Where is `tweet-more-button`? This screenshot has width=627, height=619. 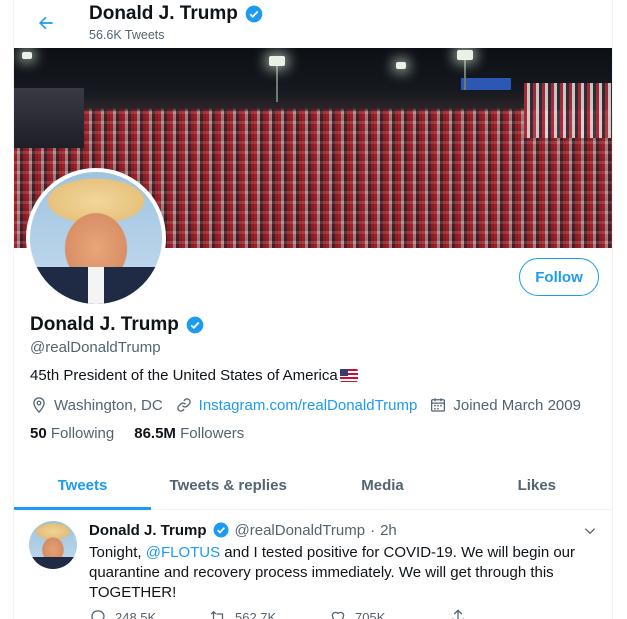 tweet-more-button is located at coordinates (590, 531).